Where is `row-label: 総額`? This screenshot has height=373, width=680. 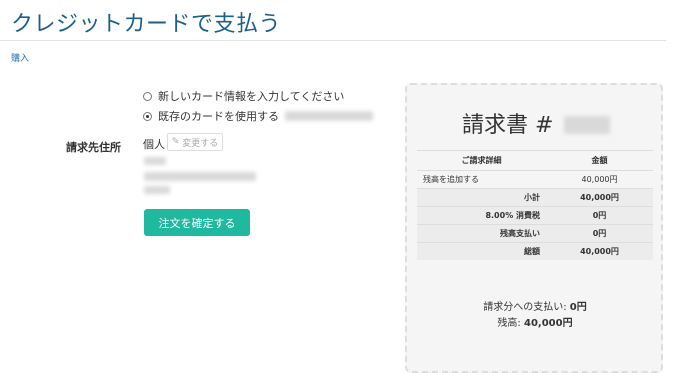
row-label: 総額 is located at coordinates (481, 251).